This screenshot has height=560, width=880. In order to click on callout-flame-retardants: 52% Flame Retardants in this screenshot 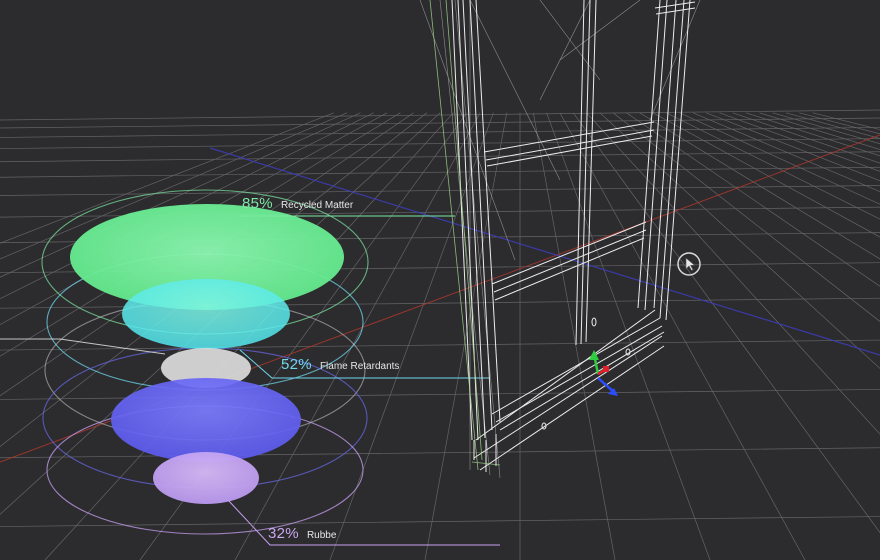, I will do `click(340, 364)`.